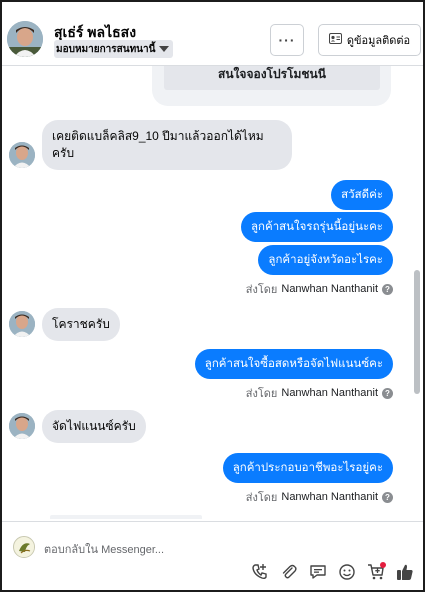 This screenshot has width=425, height=592. I want to click on notification-dot, so click(383, 565).